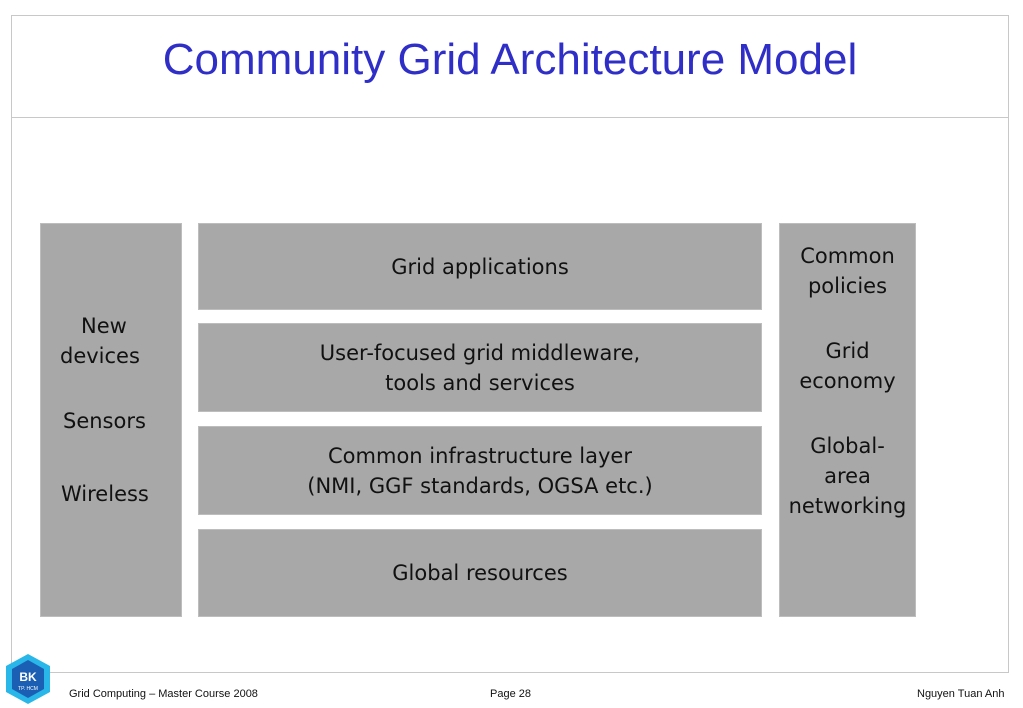 The image size is (1023, 708). I want to click on logo-text-bk: BK, so click(28, 677).